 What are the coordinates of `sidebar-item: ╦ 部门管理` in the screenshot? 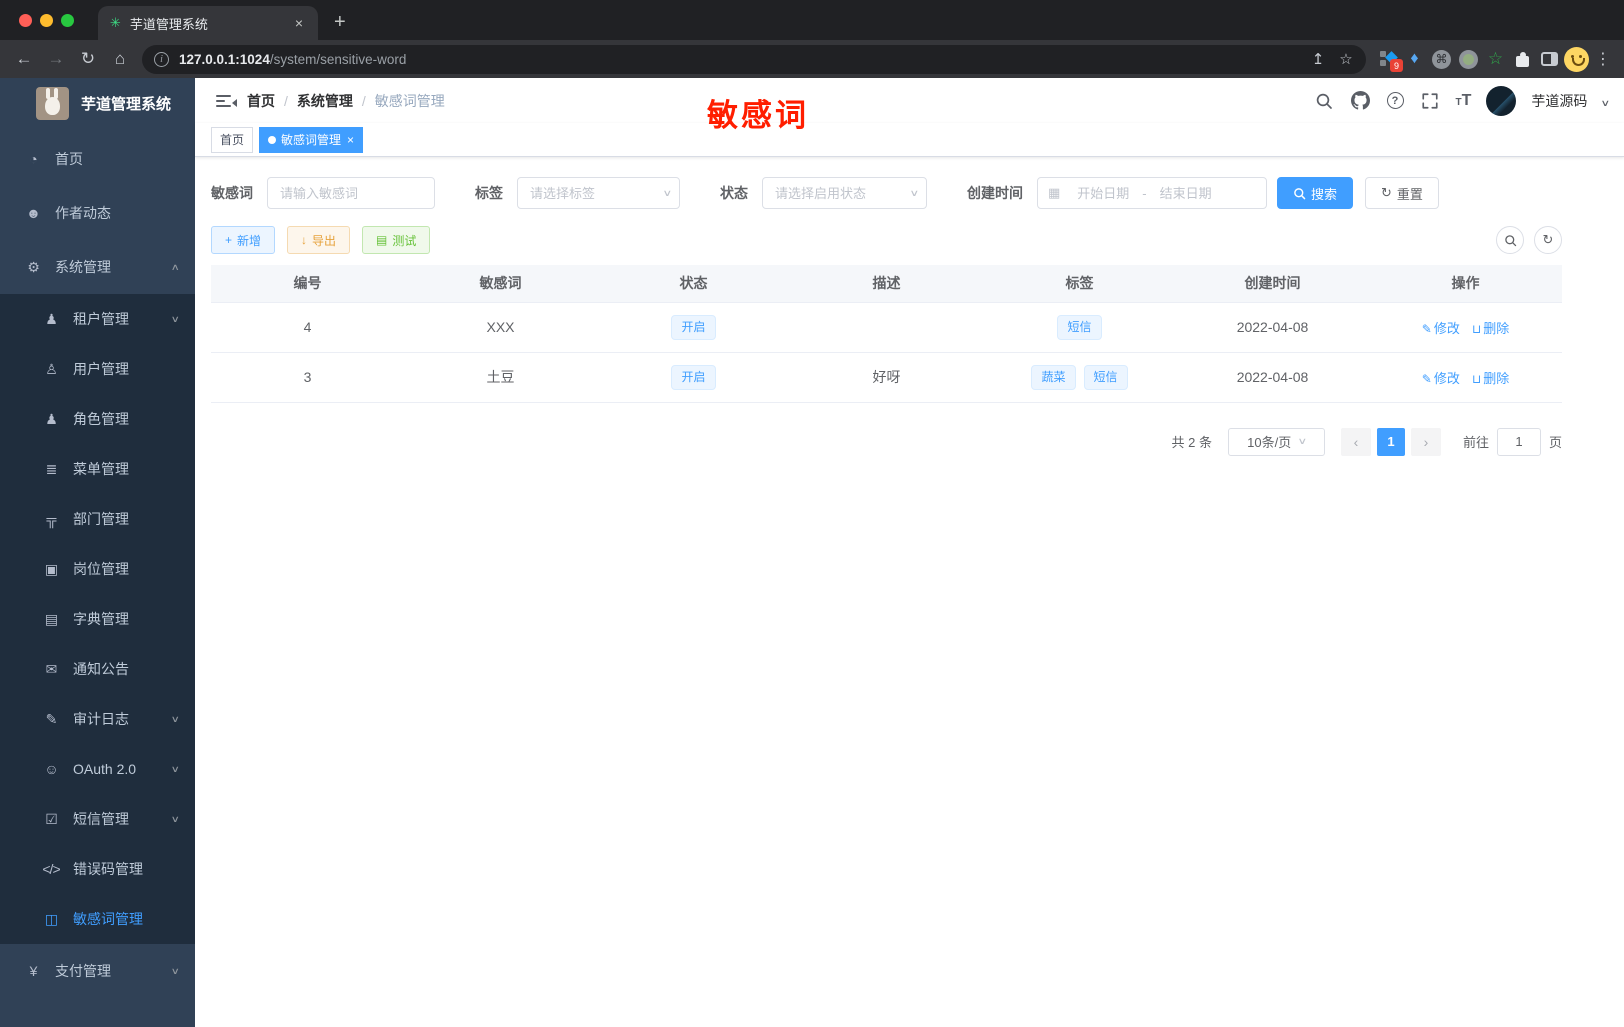 It's located at (97, 519).